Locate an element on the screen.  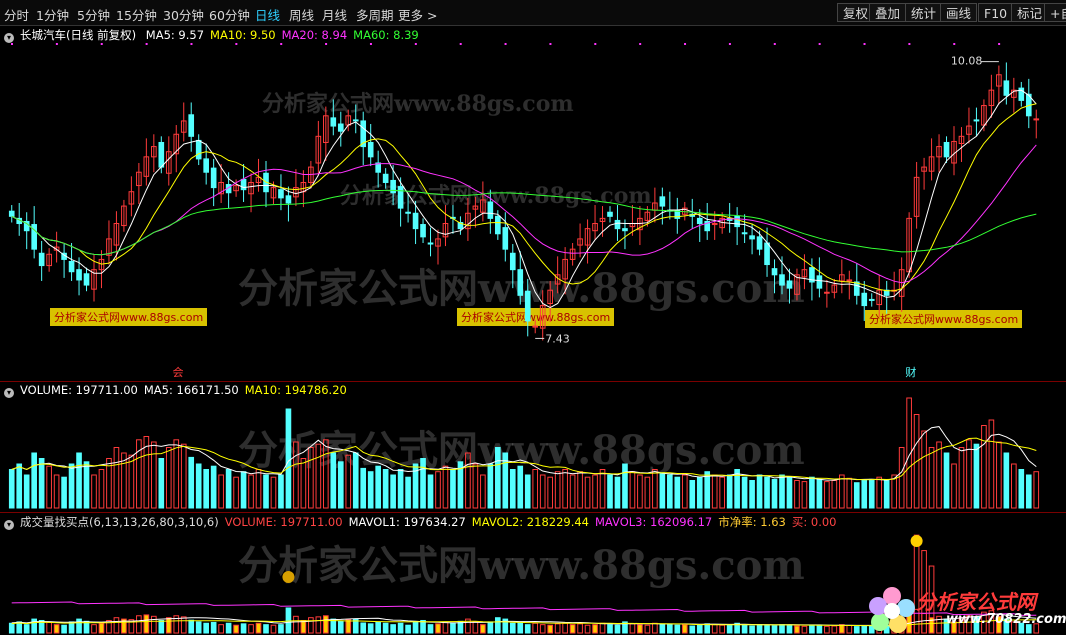
volume-ma5-line is located at coordinates (524, 453).